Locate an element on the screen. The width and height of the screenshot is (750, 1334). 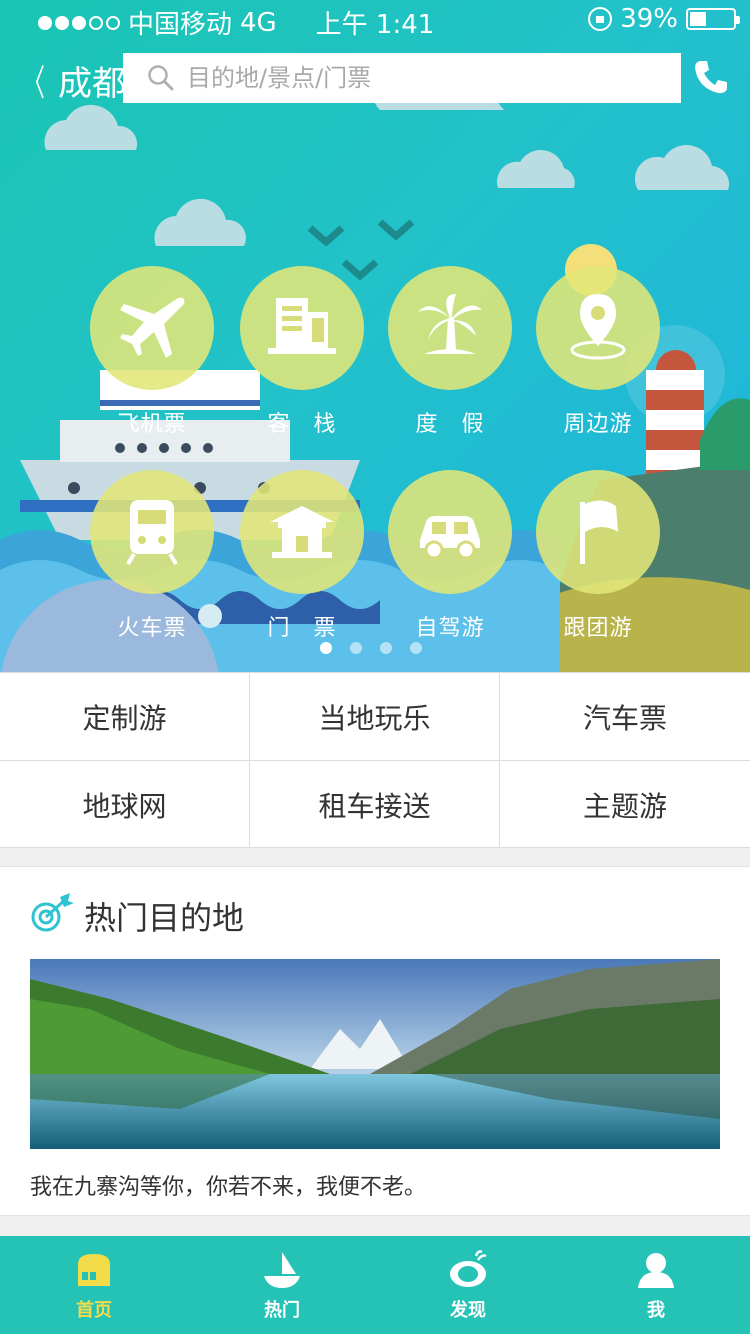
category-label: 客 栈 is located at coordinates (302, 424).